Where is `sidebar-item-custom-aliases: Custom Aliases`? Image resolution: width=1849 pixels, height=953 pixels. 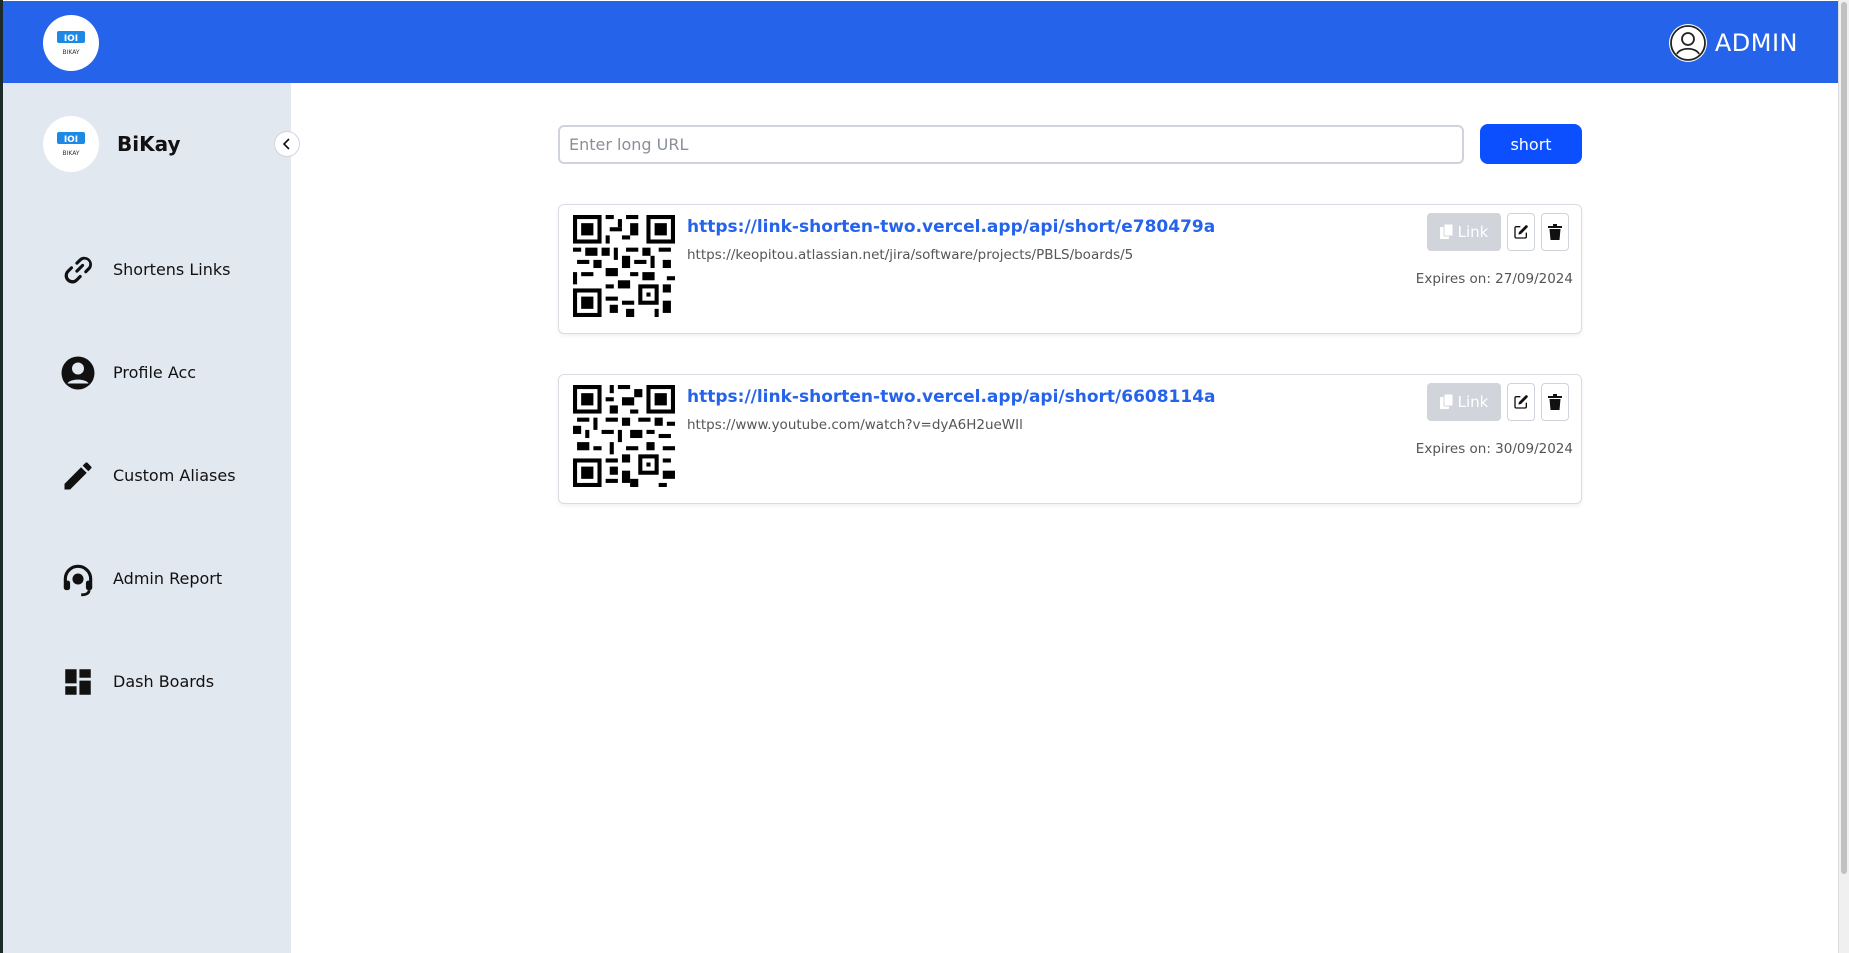 sidebar-item-custom-aliases: Custom Aliases is located at coordinates (147, 475).